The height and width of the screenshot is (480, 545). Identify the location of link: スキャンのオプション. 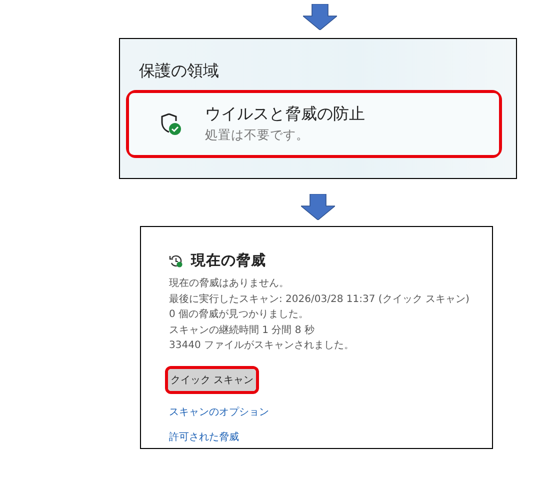
(219, 411).